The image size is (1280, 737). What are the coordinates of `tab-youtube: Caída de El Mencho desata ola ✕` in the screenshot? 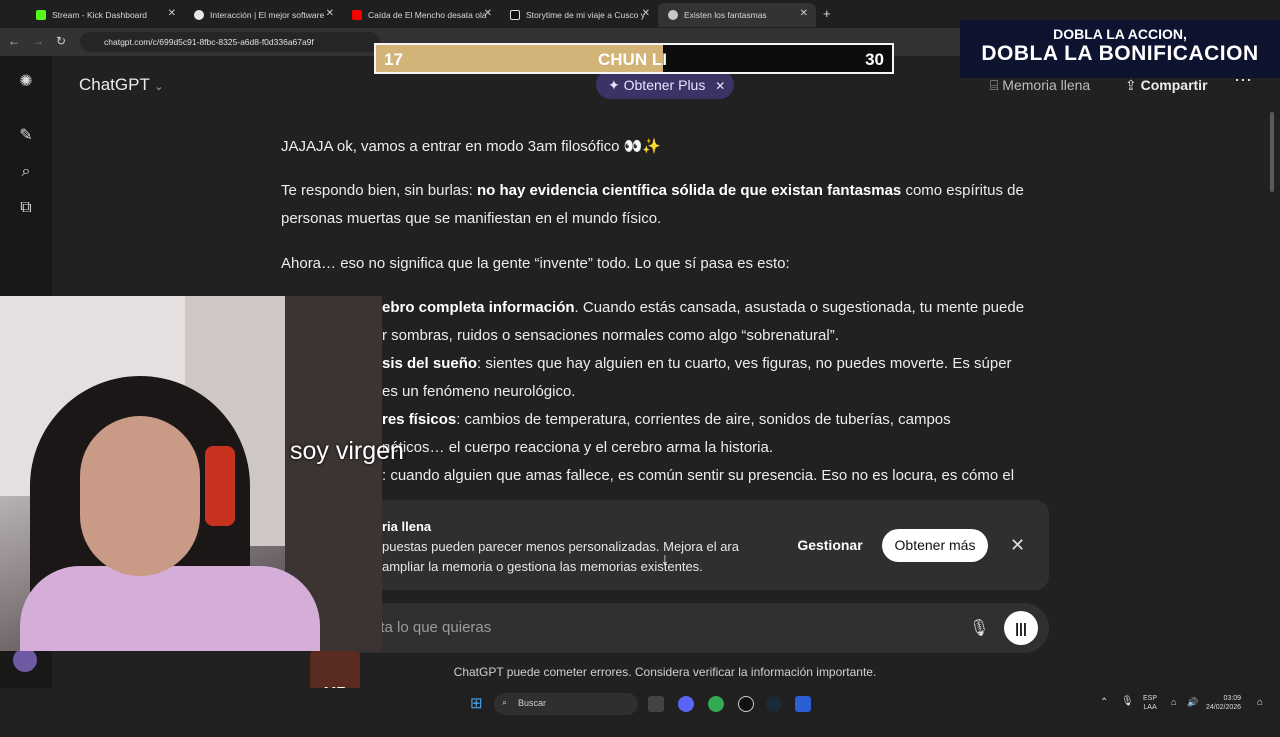 It's located at (421, 15).